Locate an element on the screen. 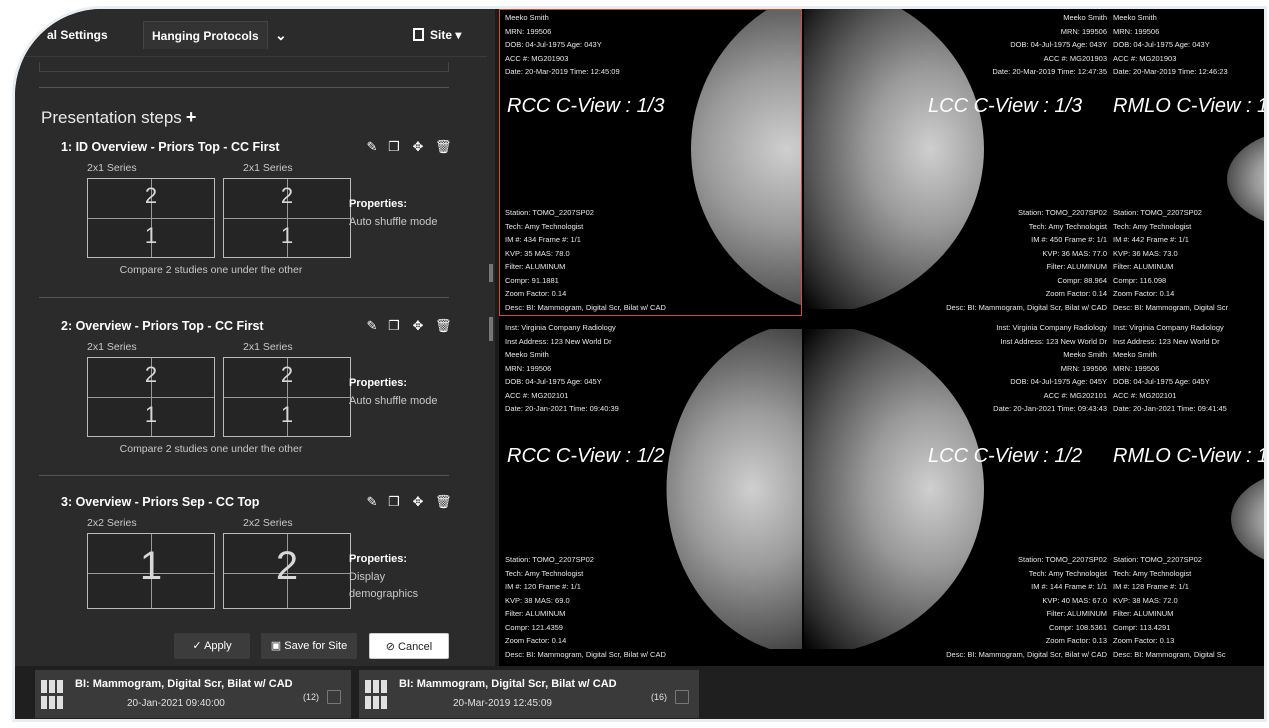 Image resolution: width=1269 pixels, height=728 pixels. layout-thumbnail: 1 is located at coordinates (151, 571).